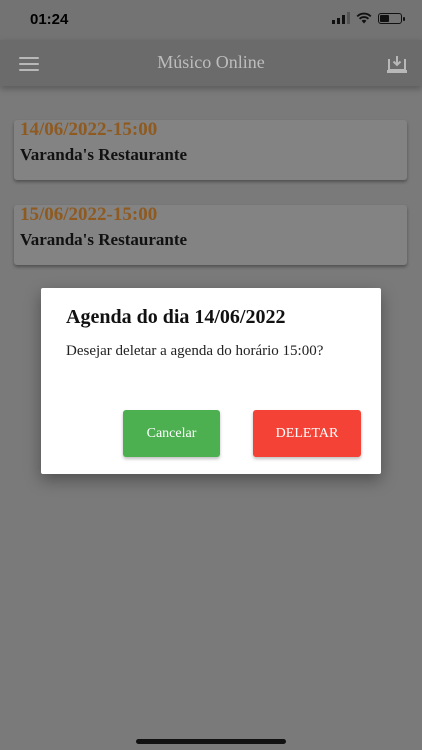  Describe the element at coordinates (210, 149) in the screenshot. I see `agenda-card: 14/06/2022-15:00 Varanda's Restaurante` at that location.